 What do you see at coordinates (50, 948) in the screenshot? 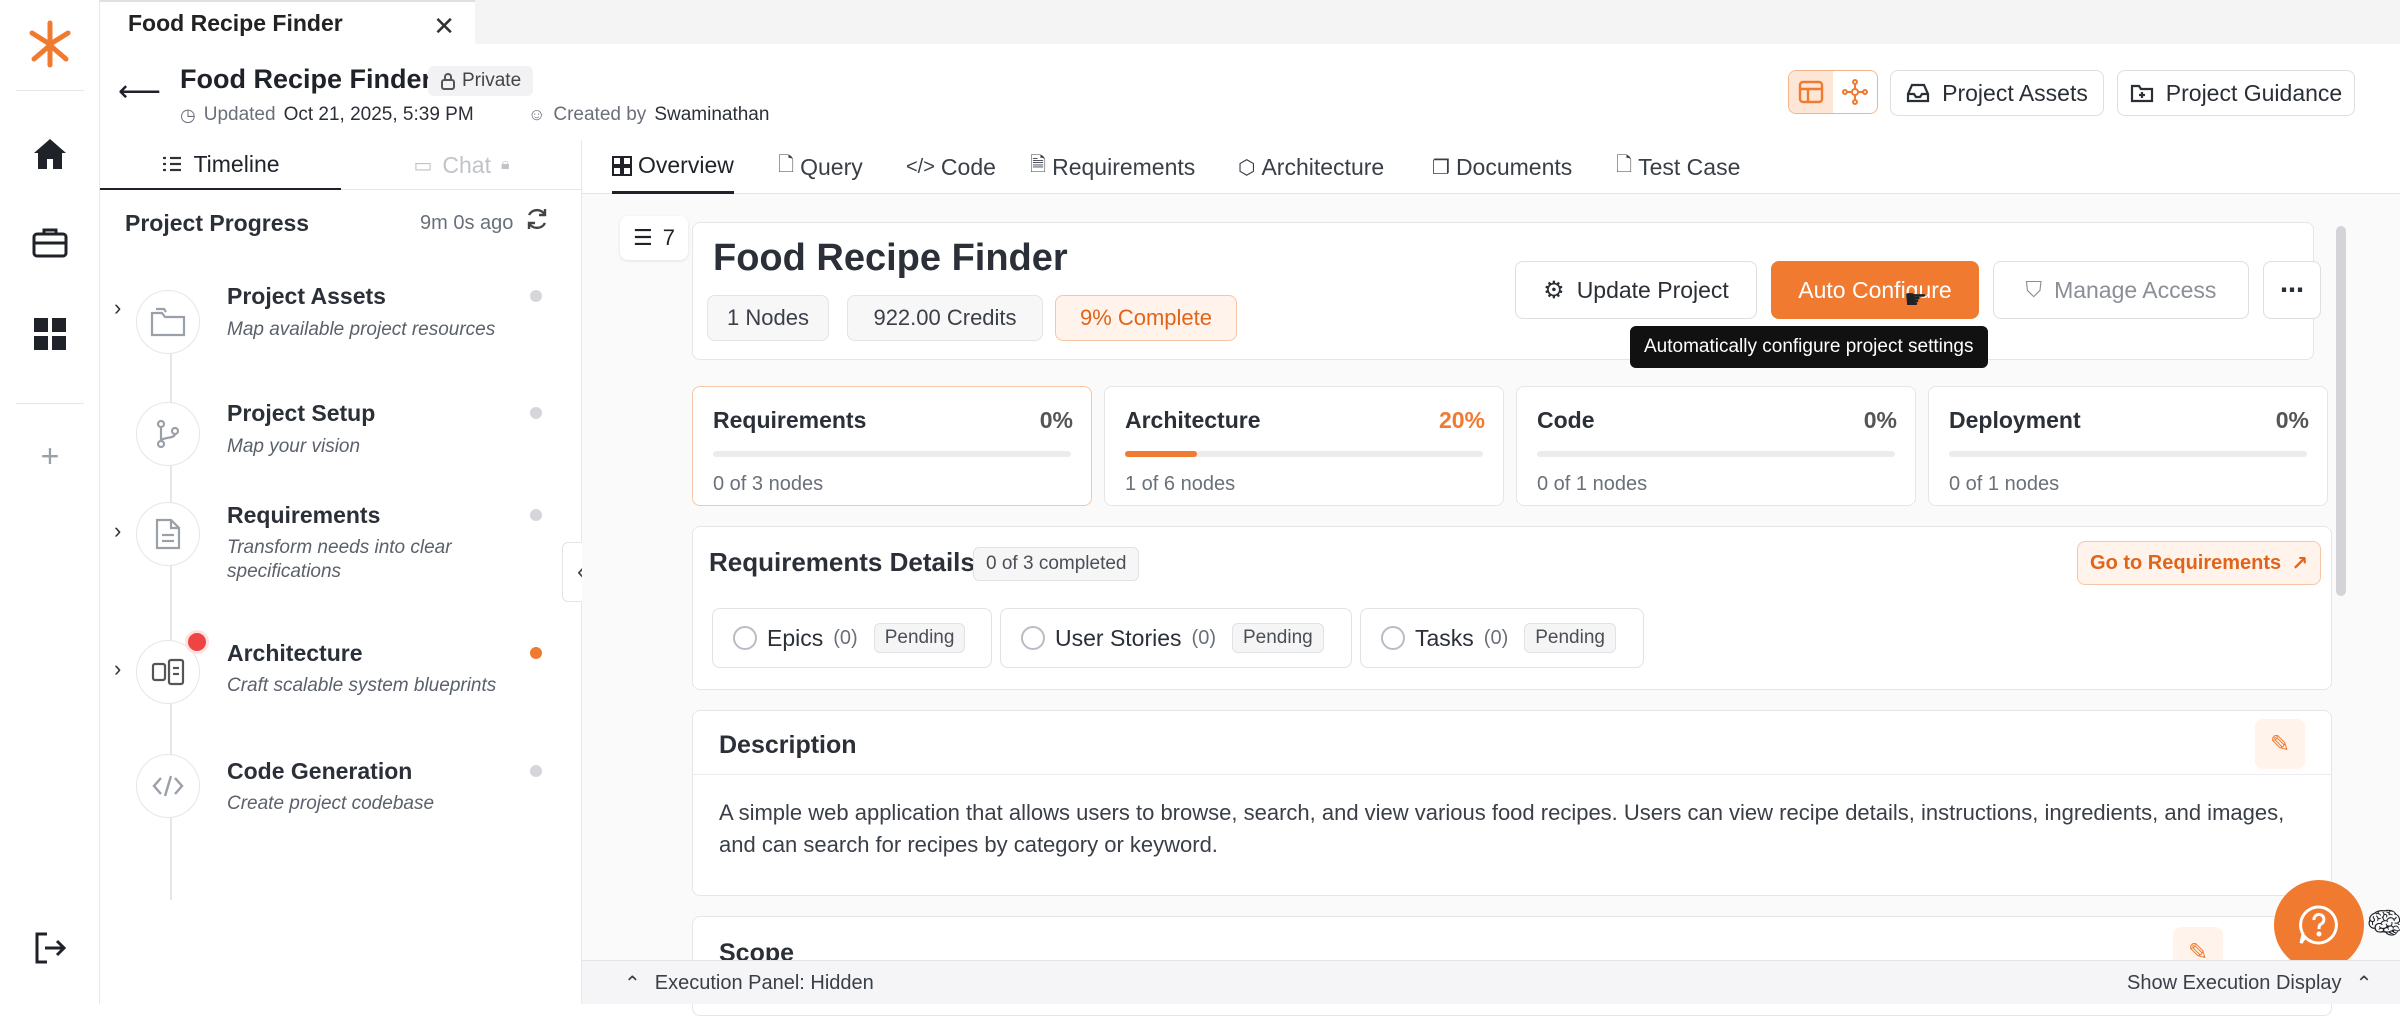
I see `logout-icon` at bounding box center [50, 948].